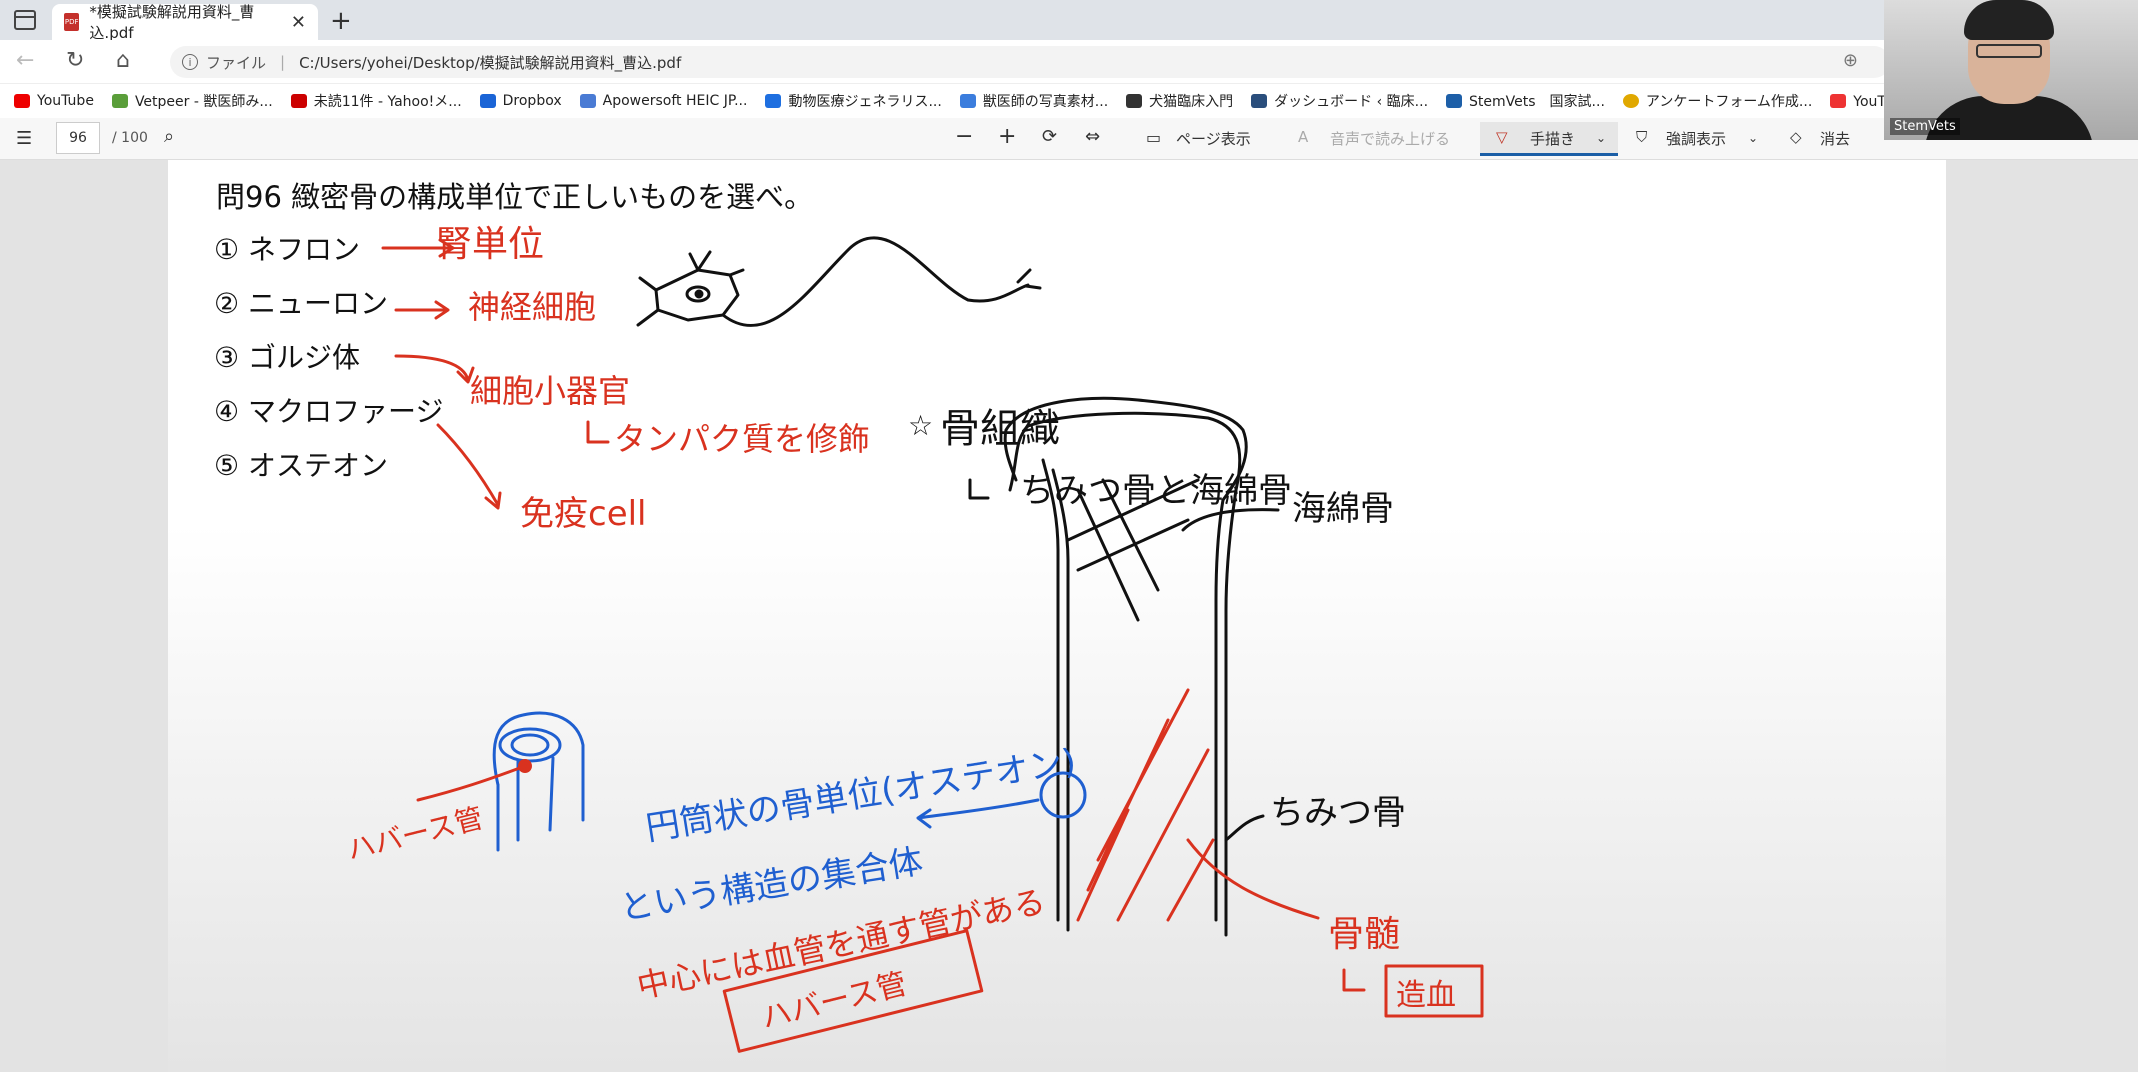 The image size is (2138, 1072). What do you see at coordinates (1796, 137) in the screenshot?
I see `eraser-icon: ◇` at bounding box center [1796, 137].